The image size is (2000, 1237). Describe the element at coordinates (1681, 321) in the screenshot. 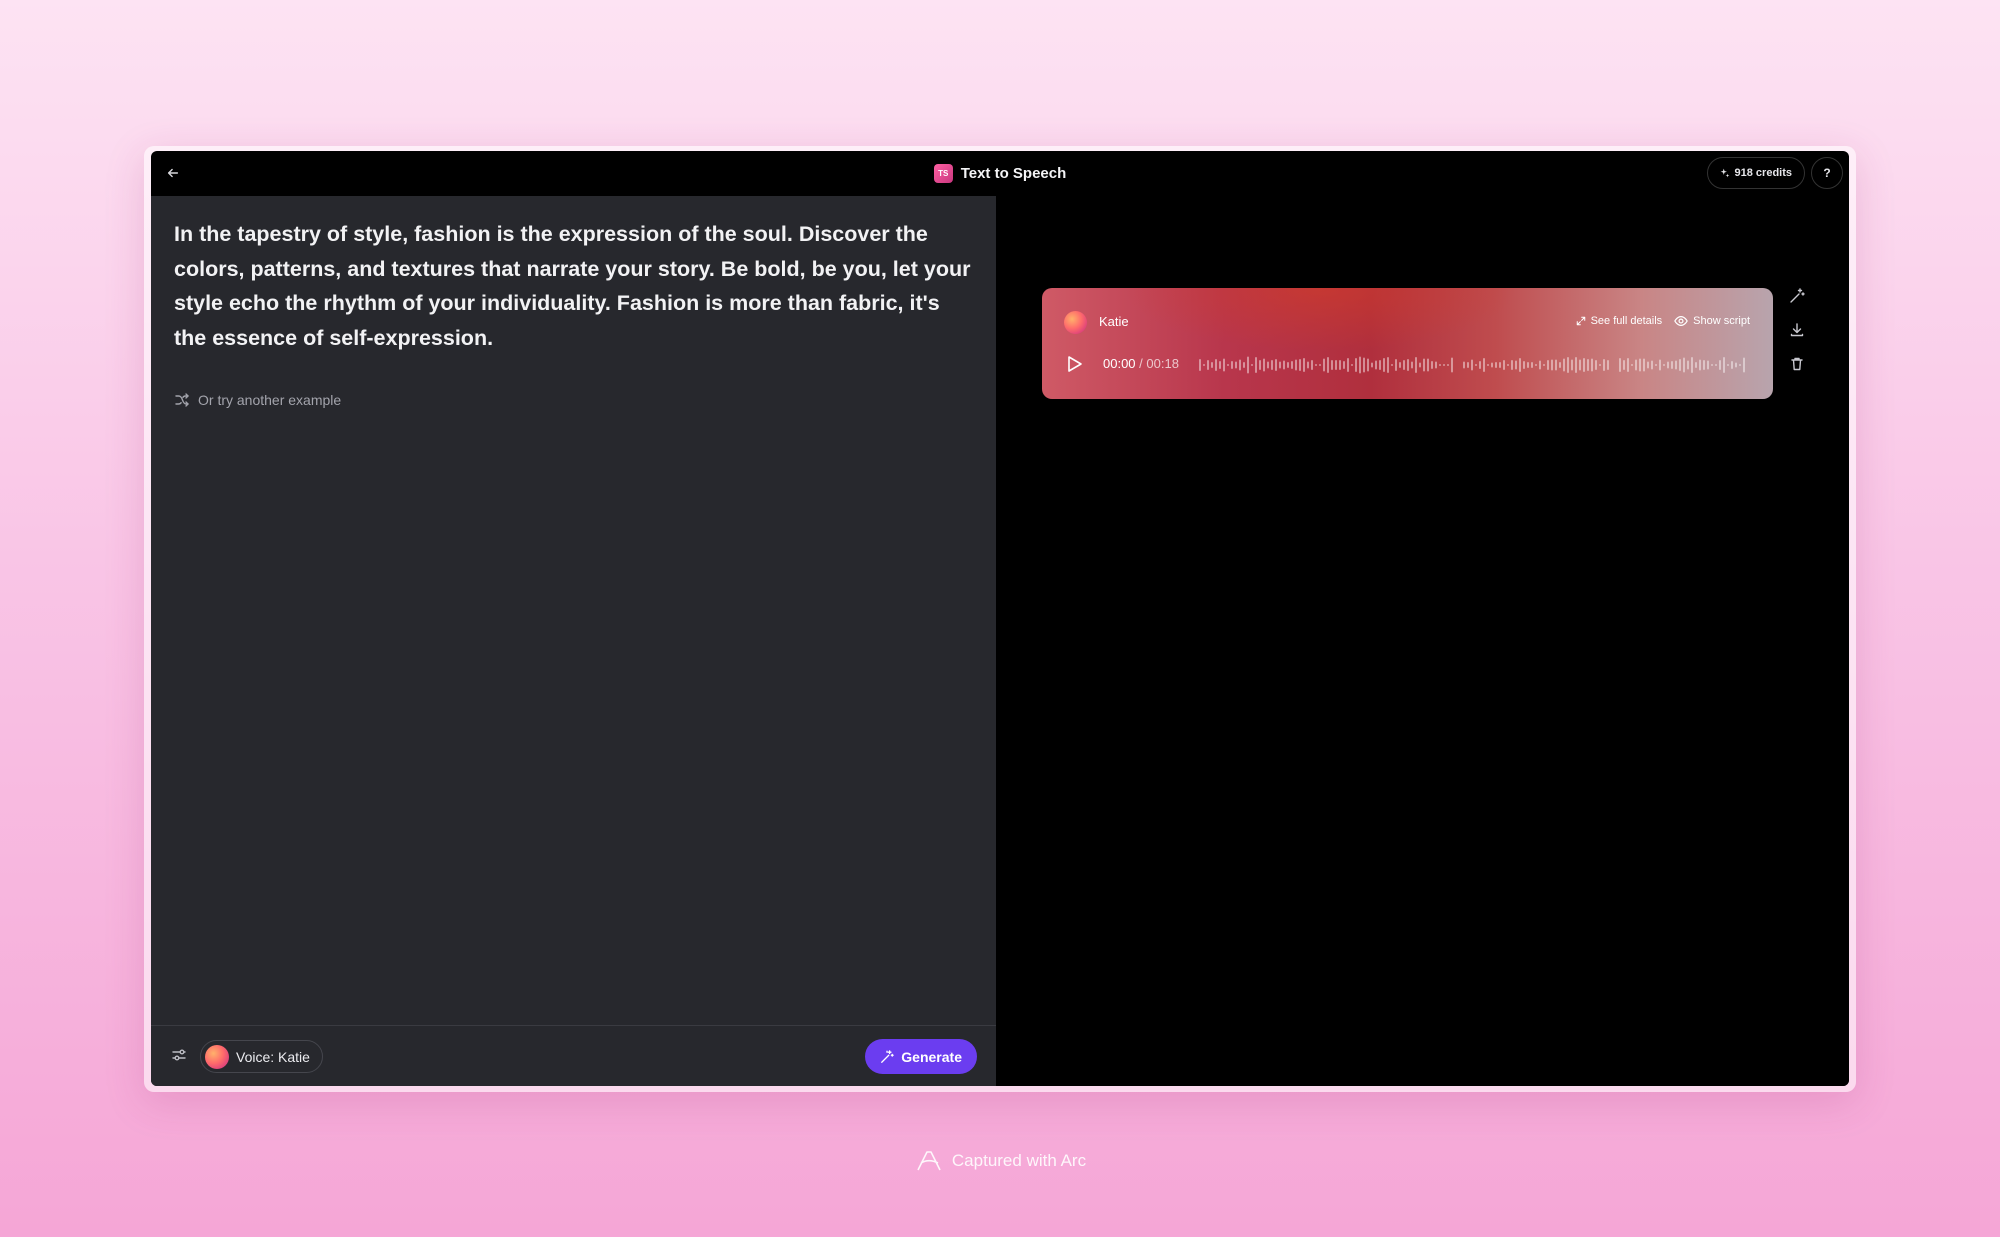

I see `eye-icon` at that location.